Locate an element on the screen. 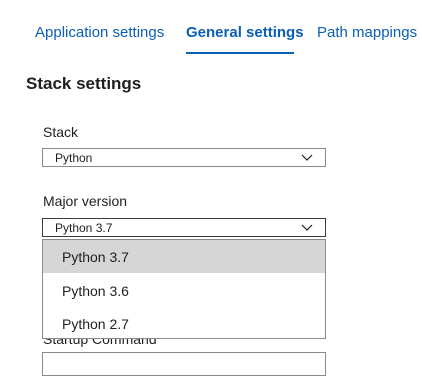 The width and height of the screenshot is (422, 379). major-version-select-value: Python 3.7 is located at coordinates (84, 228).